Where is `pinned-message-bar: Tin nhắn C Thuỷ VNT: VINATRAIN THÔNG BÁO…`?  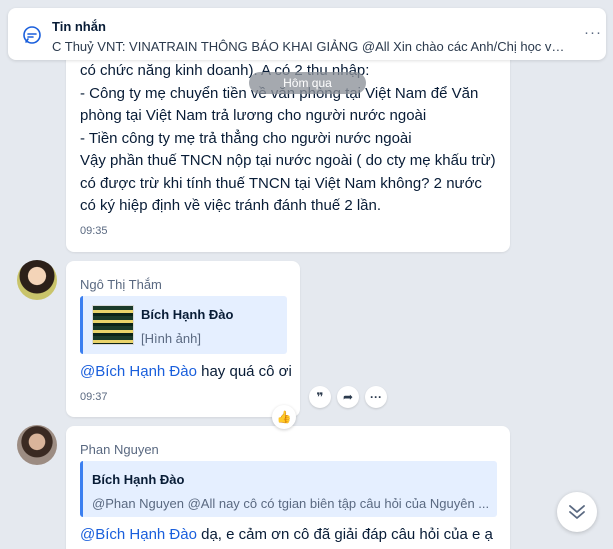 pinned-message-bar: Tin nhắn C Thuỷ VNT: VINATRAIN THÔNG BÁO… is located at coordinates (307, 34).